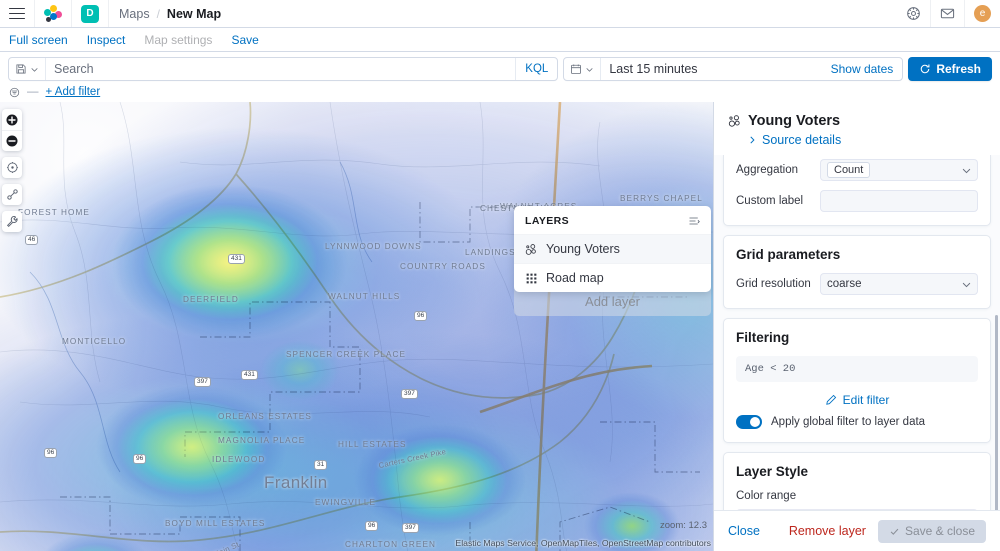 Image resolution: width=1000 pixels, height=551 pixels. What do you see at coordinates (38, 40) in the screenshot?
I see `full-screen-button: Full screen` at bounding box center [38, 40].